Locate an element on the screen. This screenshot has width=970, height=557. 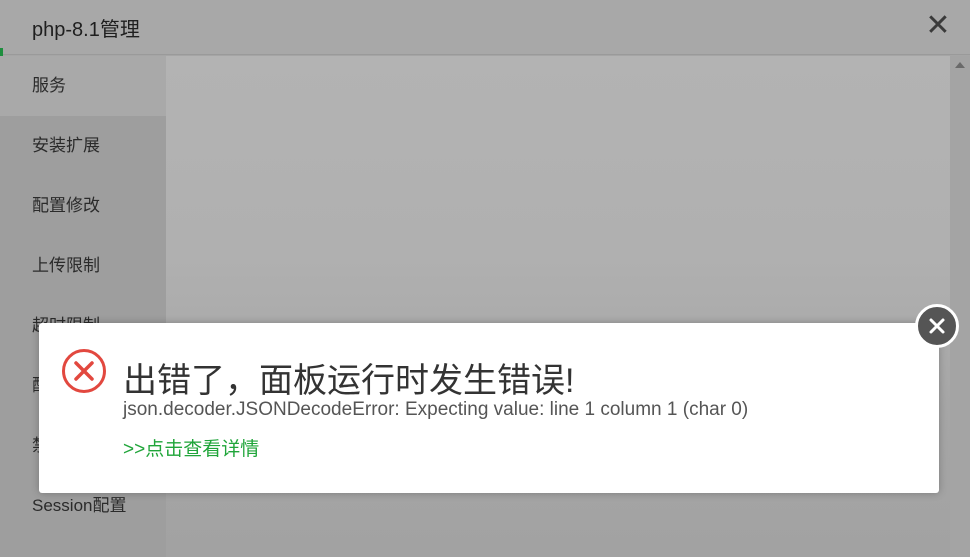
scrollbar is located at coordinates (960, 306).